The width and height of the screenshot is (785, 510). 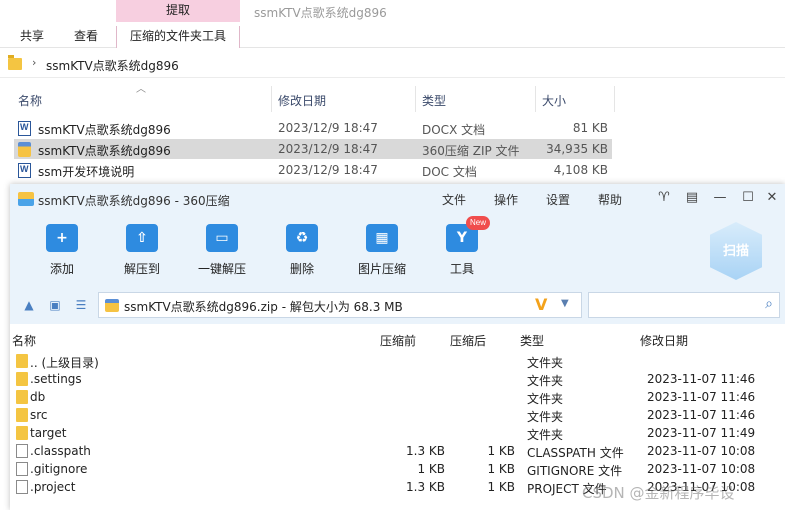 I want to click on list-view-icon: ☰, so click(x=81, y=305).